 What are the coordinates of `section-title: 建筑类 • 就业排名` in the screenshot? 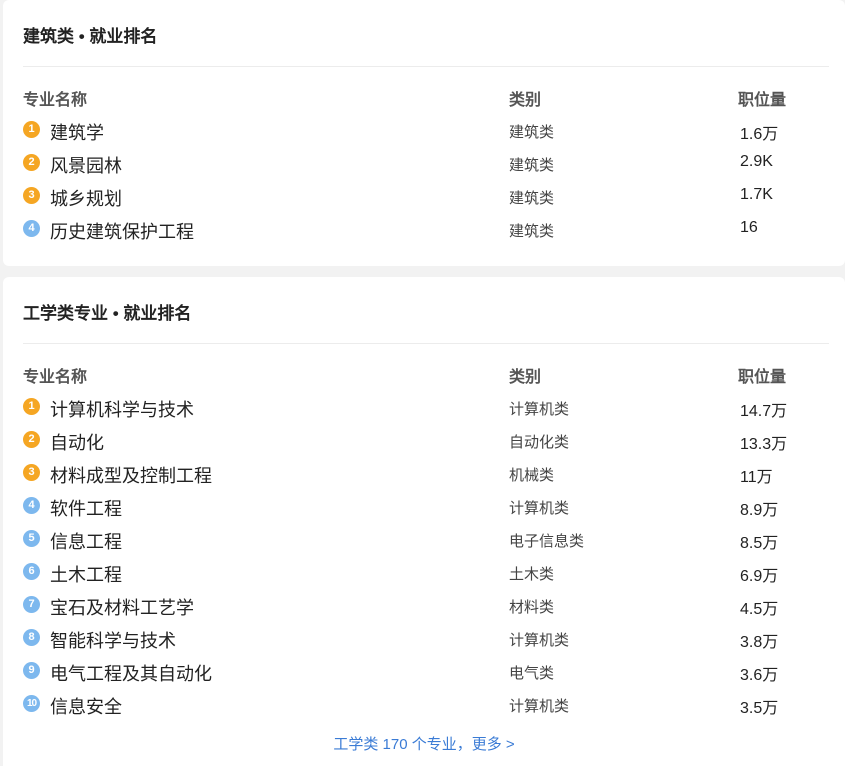 It's located at (90, 36).